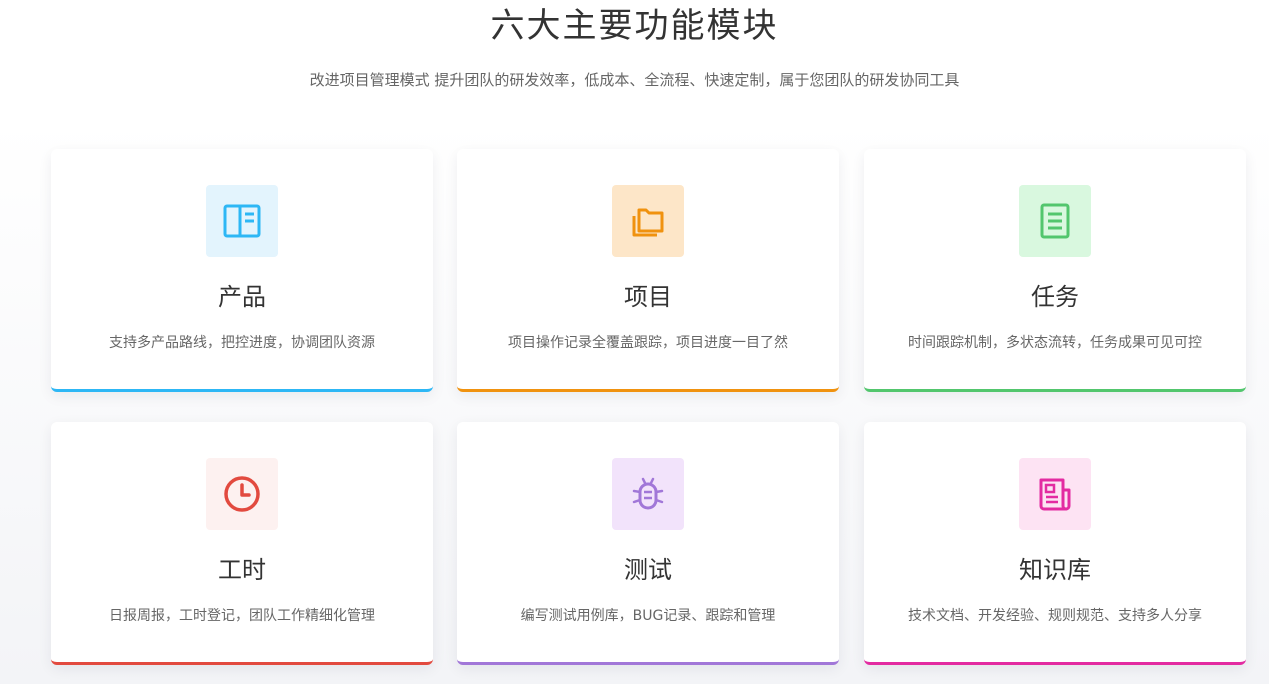 The image size is (1269, 684). I want to click on module-desc: 技术文档、开发经验、规则规范、支持多人分享, so click(1055, 616).